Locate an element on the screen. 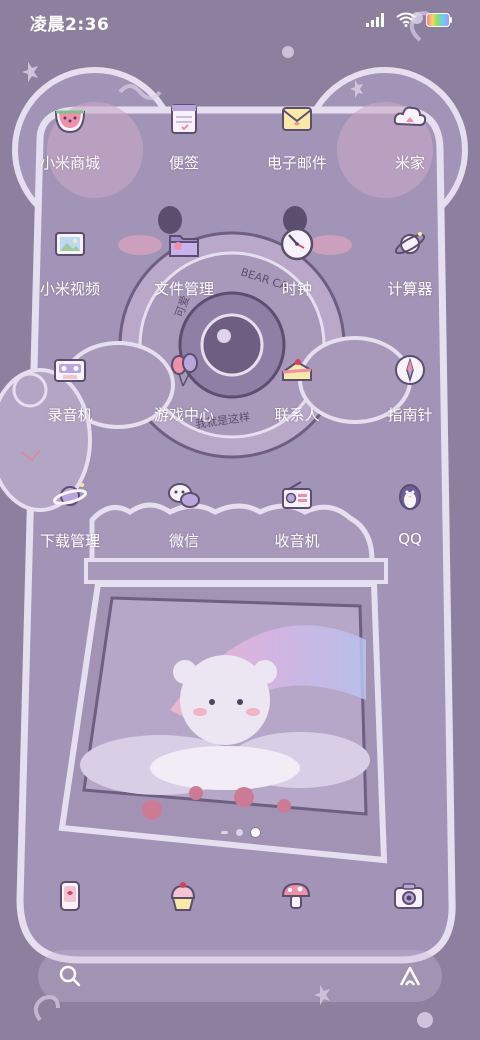 The width and height of the screenshot is (480, 1040). app-label: 下载管理 is located at coordinates (69, 541).